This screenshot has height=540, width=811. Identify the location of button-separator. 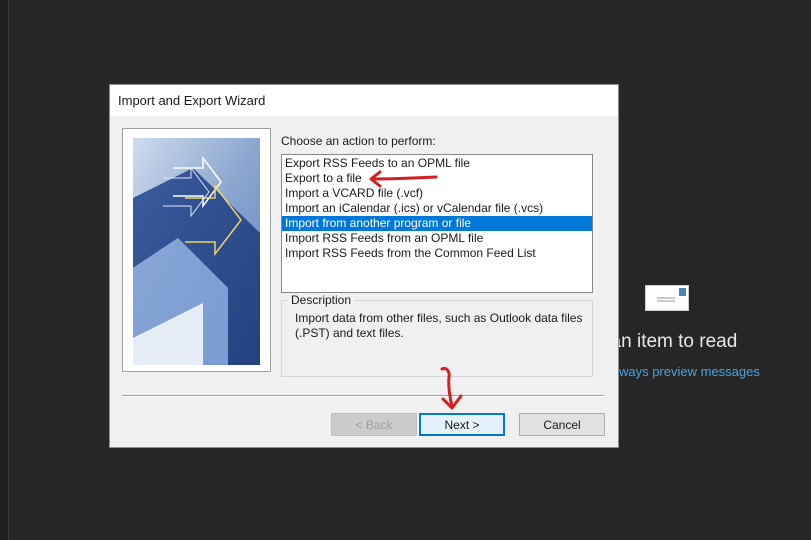
(363, 396).